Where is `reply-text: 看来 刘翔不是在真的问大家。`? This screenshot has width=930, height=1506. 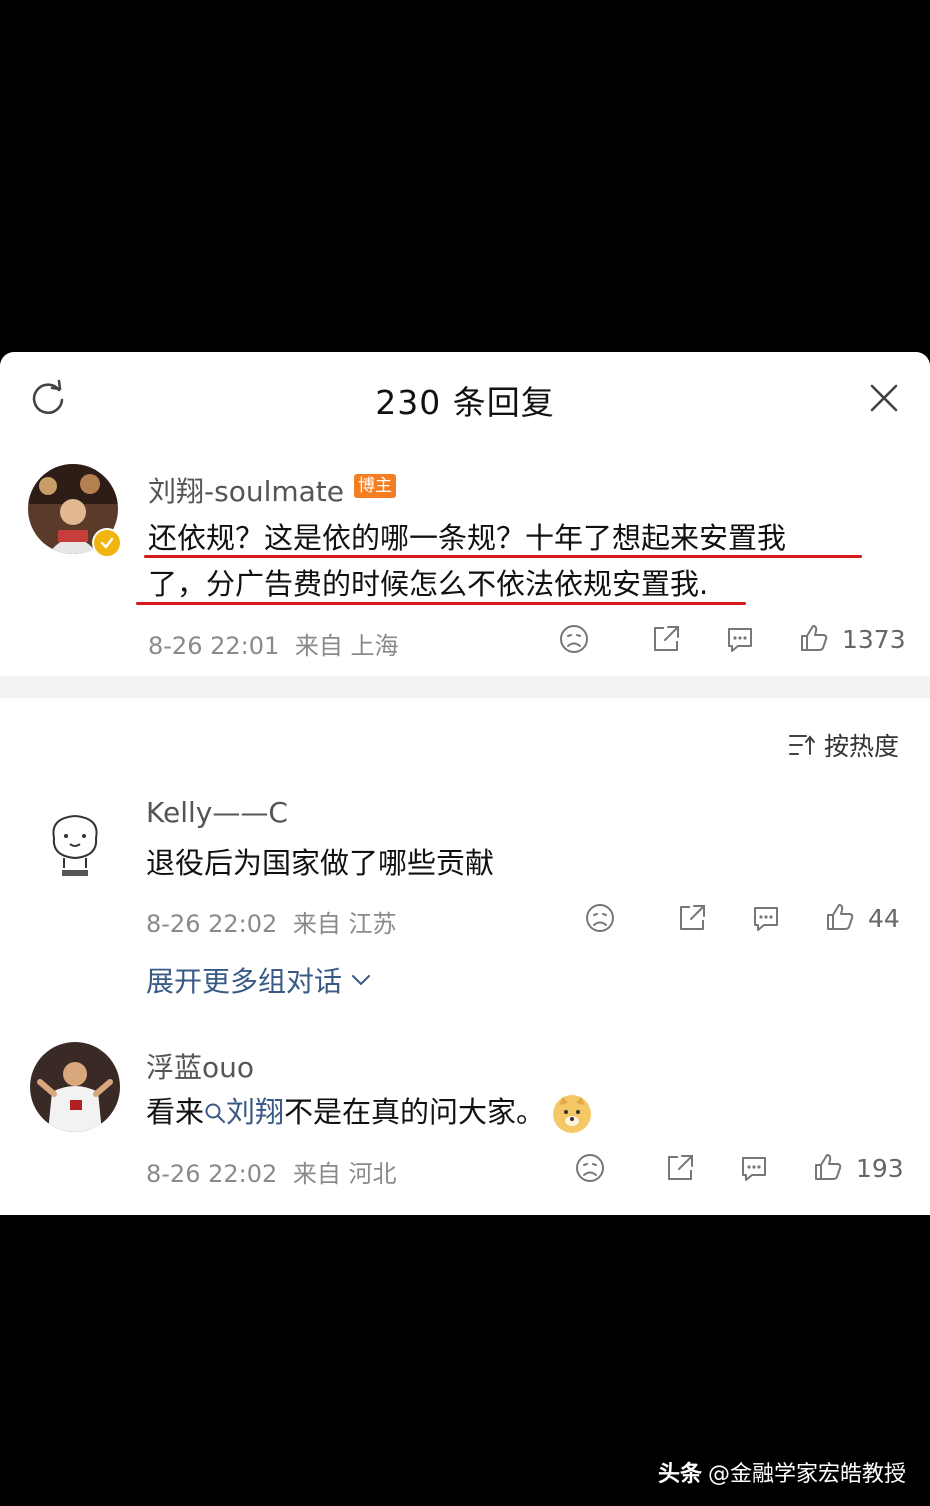 reply-text: 看来 刘翔不是在真的问大家。 is located at coordinates (369, 1112).